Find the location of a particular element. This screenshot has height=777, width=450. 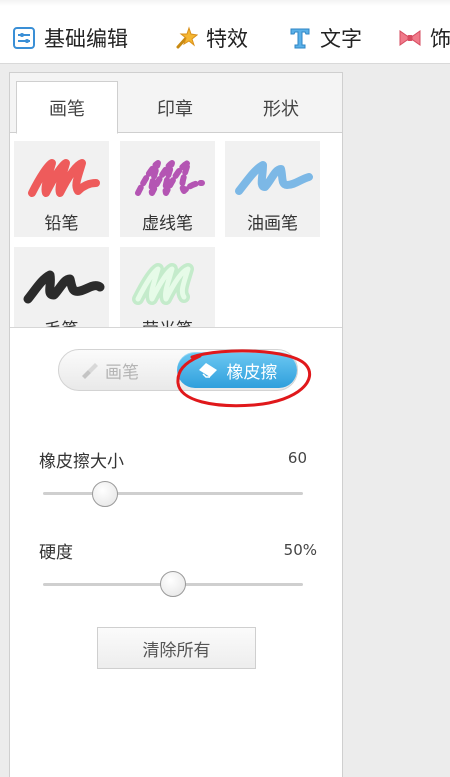

menu-decoration: 饰 is located at coordinates (424, 38).